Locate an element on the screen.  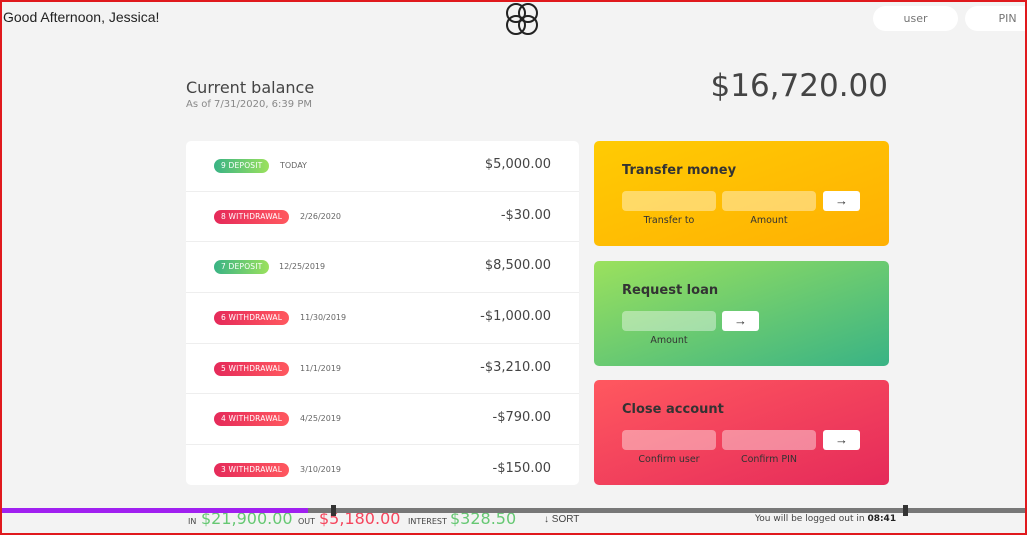
movement-row: 5 WITHDRAWAL 11/1/2019 -$3,210.00 is located at coordinates (382, 369).